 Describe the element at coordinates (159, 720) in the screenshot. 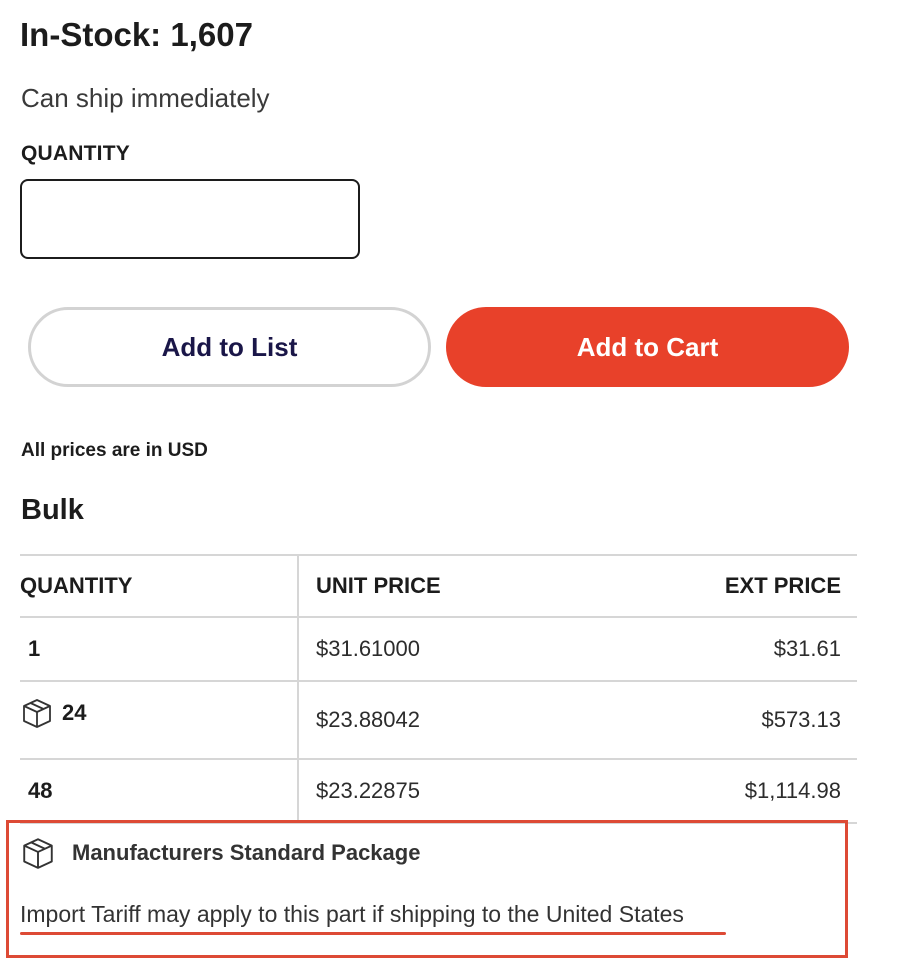

I see `row-quantity-cell: 24` at that location.